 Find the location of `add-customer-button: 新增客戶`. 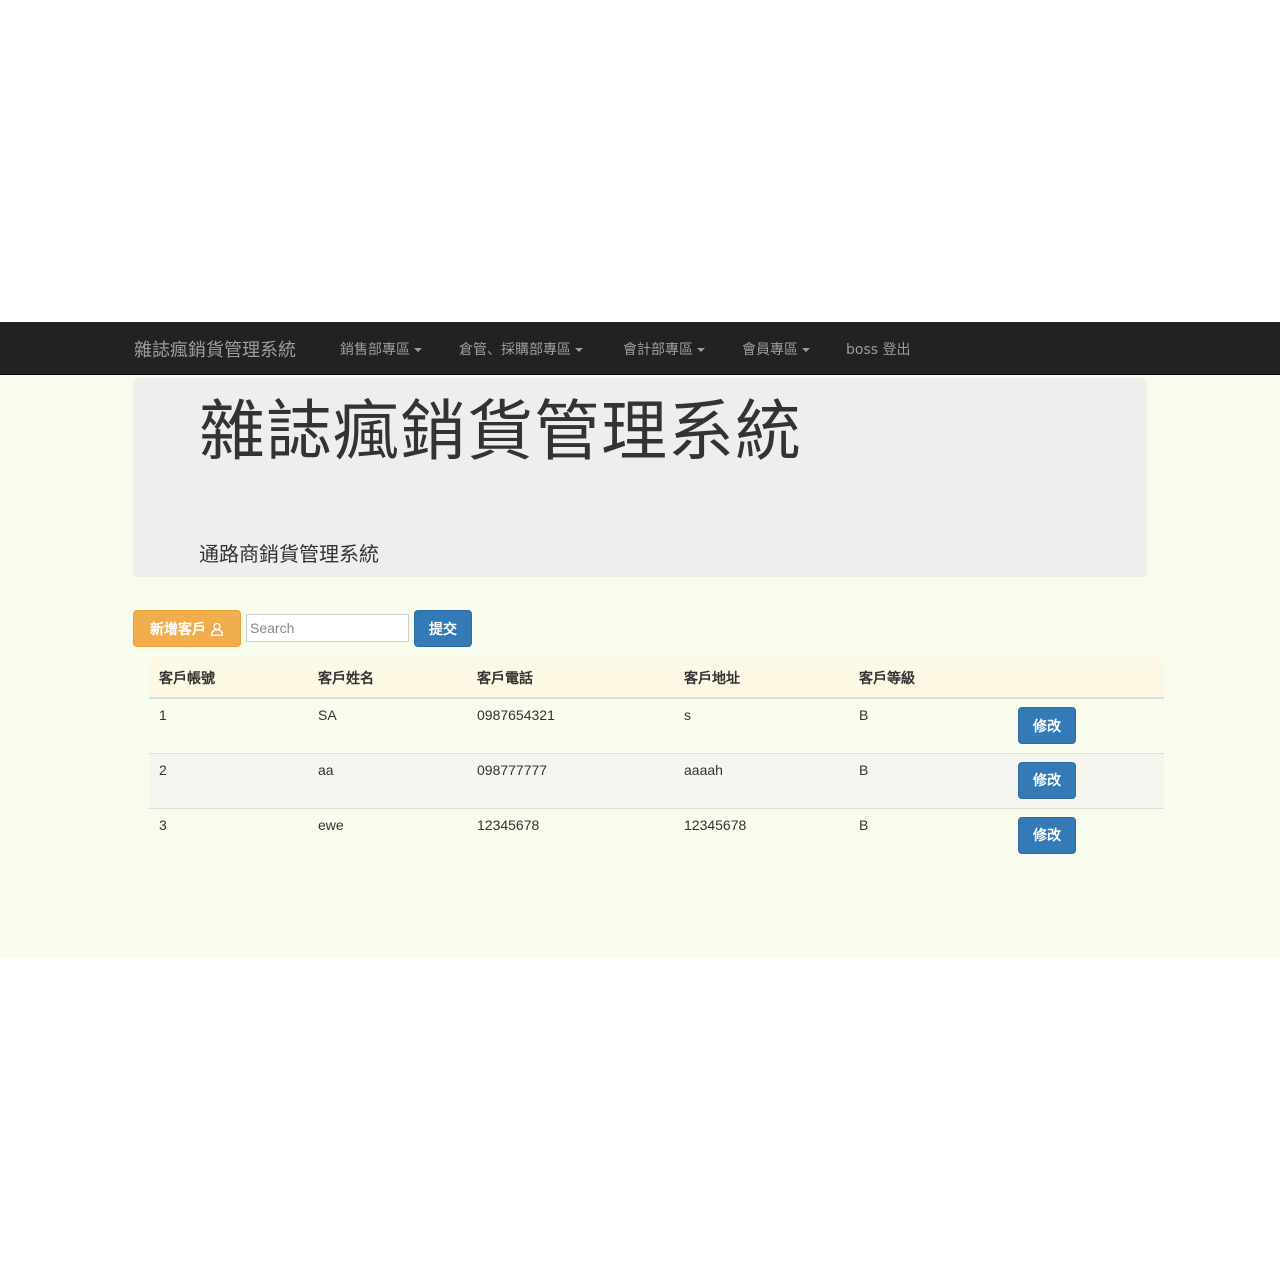

add-customer-button: 新增客戶 is located at coordinates (187, 628).